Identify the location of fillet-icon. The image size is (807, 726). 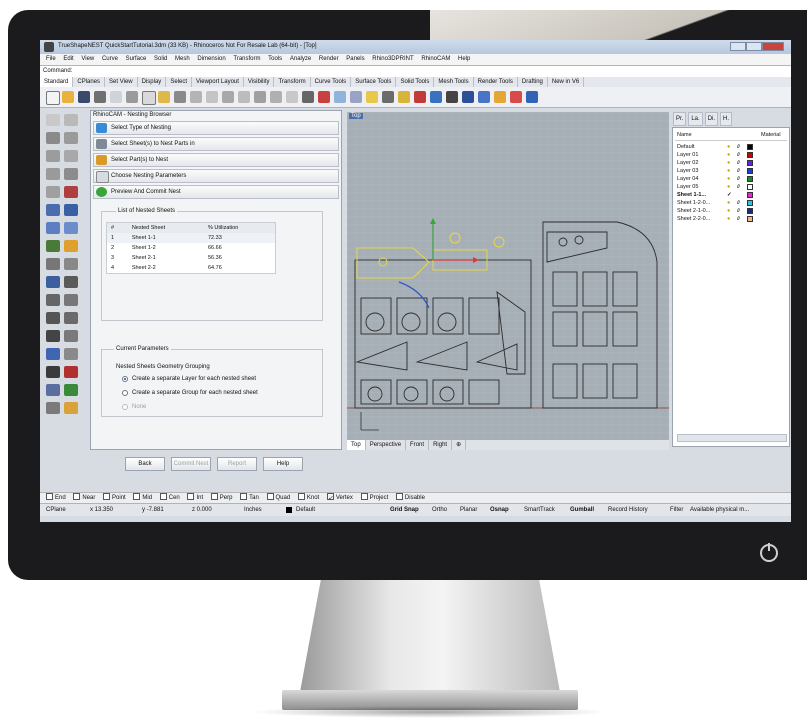
(53, 192).